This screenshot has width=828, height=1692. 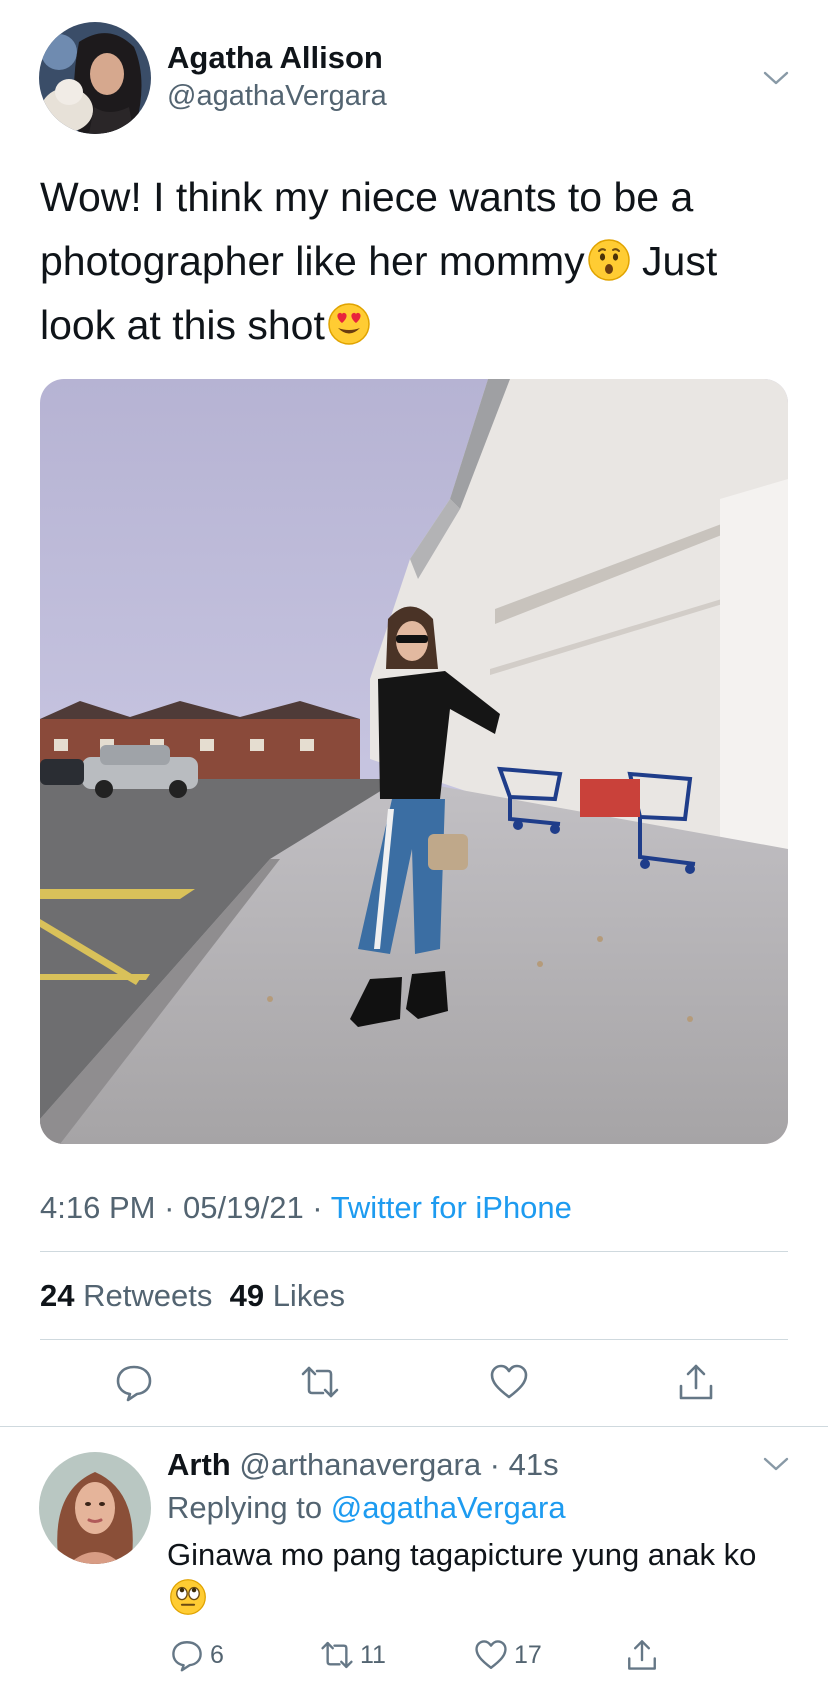 What do you see at coordinates (451, 1207) in the screenshot?
I see `source-app-link: Twitter for iPhone` at bounding box center [451, 1207].